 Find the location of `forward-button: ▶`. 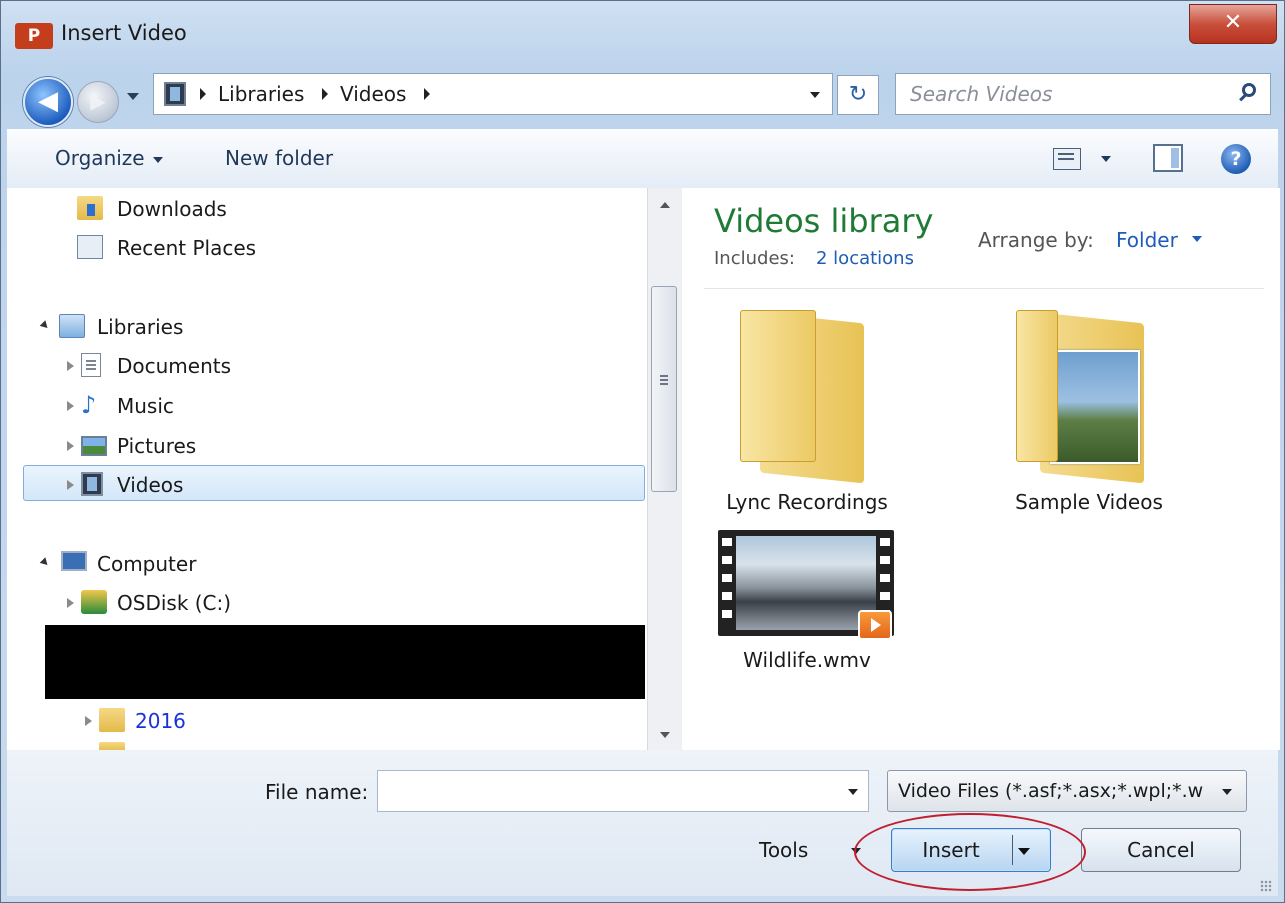

forward-button: ▶ is located at coordinates (98, 102).